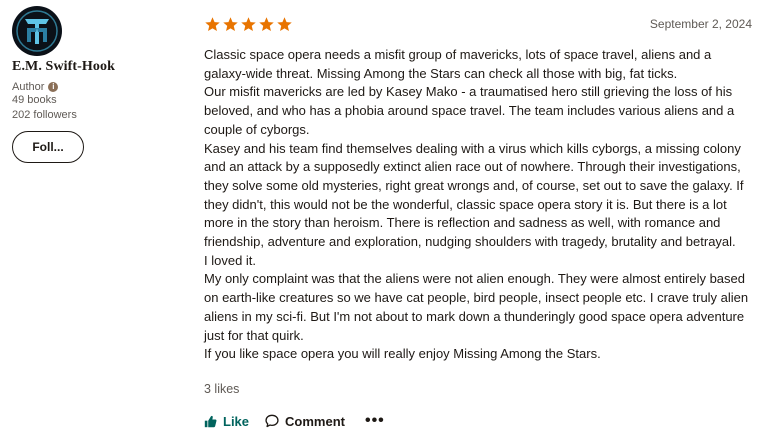 Image resolution: width=768 pixels, height=439 pixels. I want to click on reviewer-avatar, so click(37, 31).